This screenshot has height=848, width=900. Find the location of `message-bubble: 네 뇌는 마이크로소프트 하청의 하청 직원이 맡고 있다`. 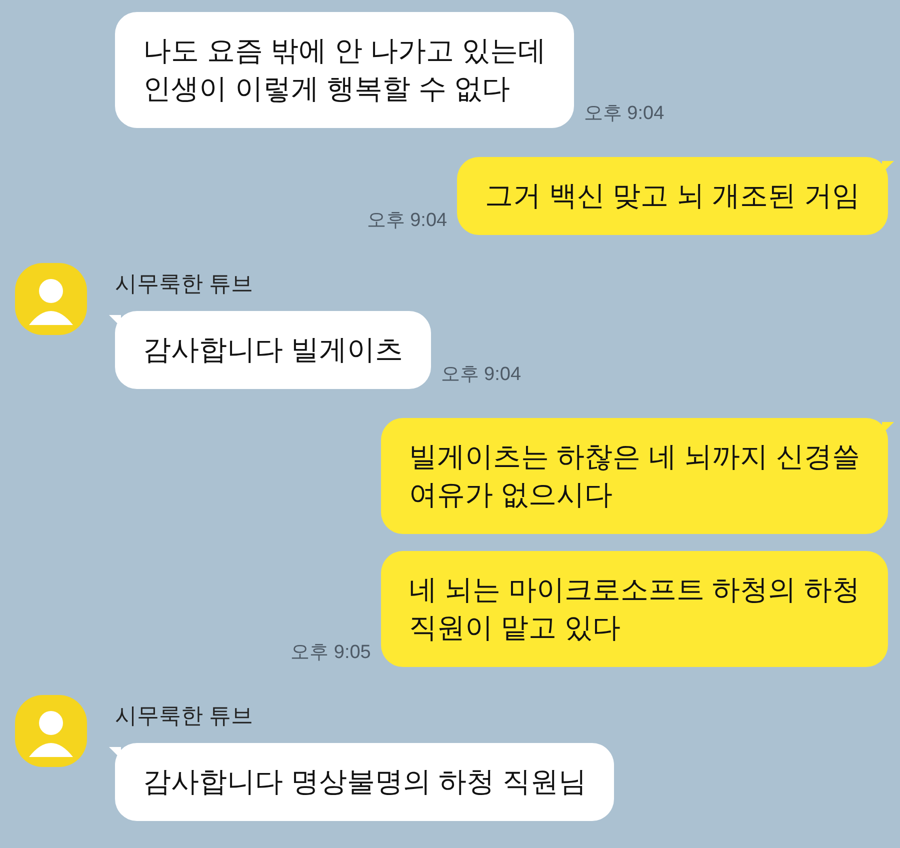

message-bubble: 네 뇌는 마이크로소프트 하청의 하청 직원이 맡고 있다 is located at coordinates (634, 609).